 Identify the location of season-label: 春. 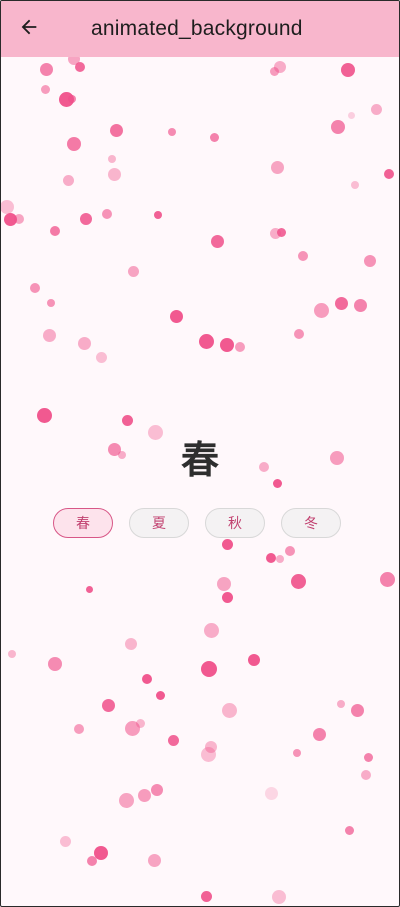
(199, 460).